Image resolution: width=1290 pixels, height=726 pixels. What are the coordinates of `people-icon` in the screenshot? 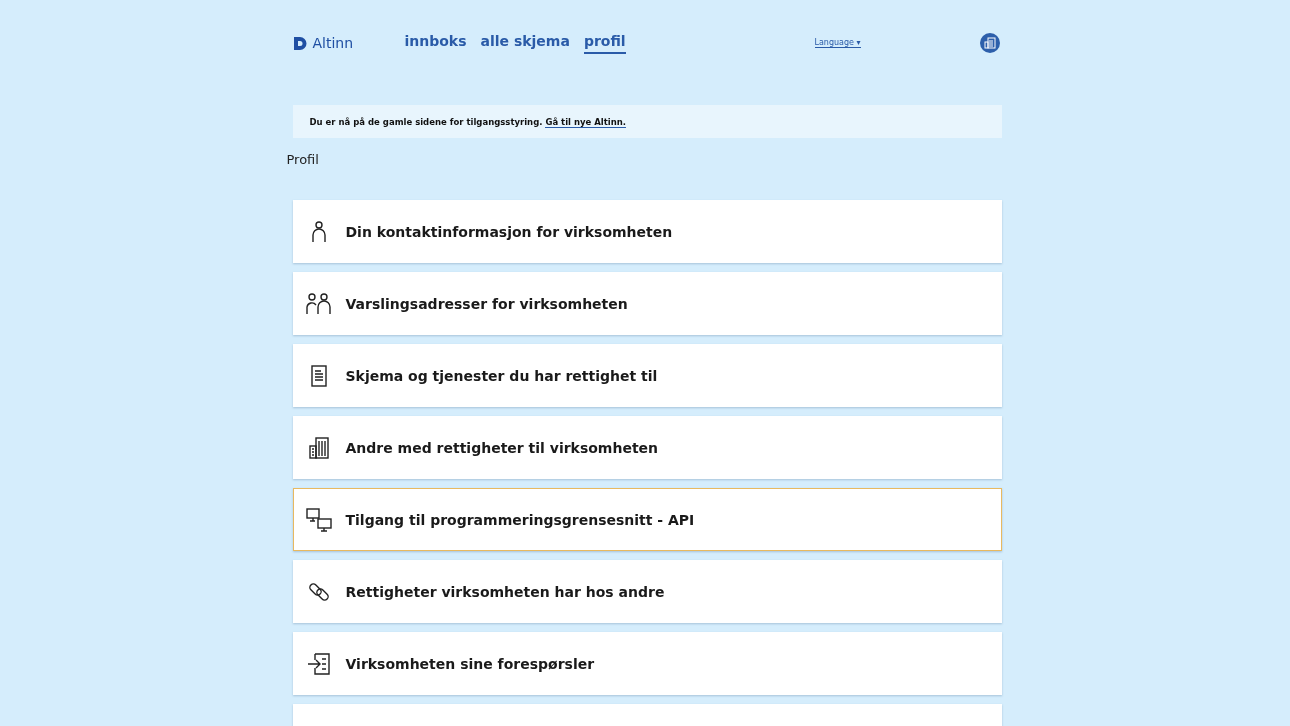 It's located at (318, 303).